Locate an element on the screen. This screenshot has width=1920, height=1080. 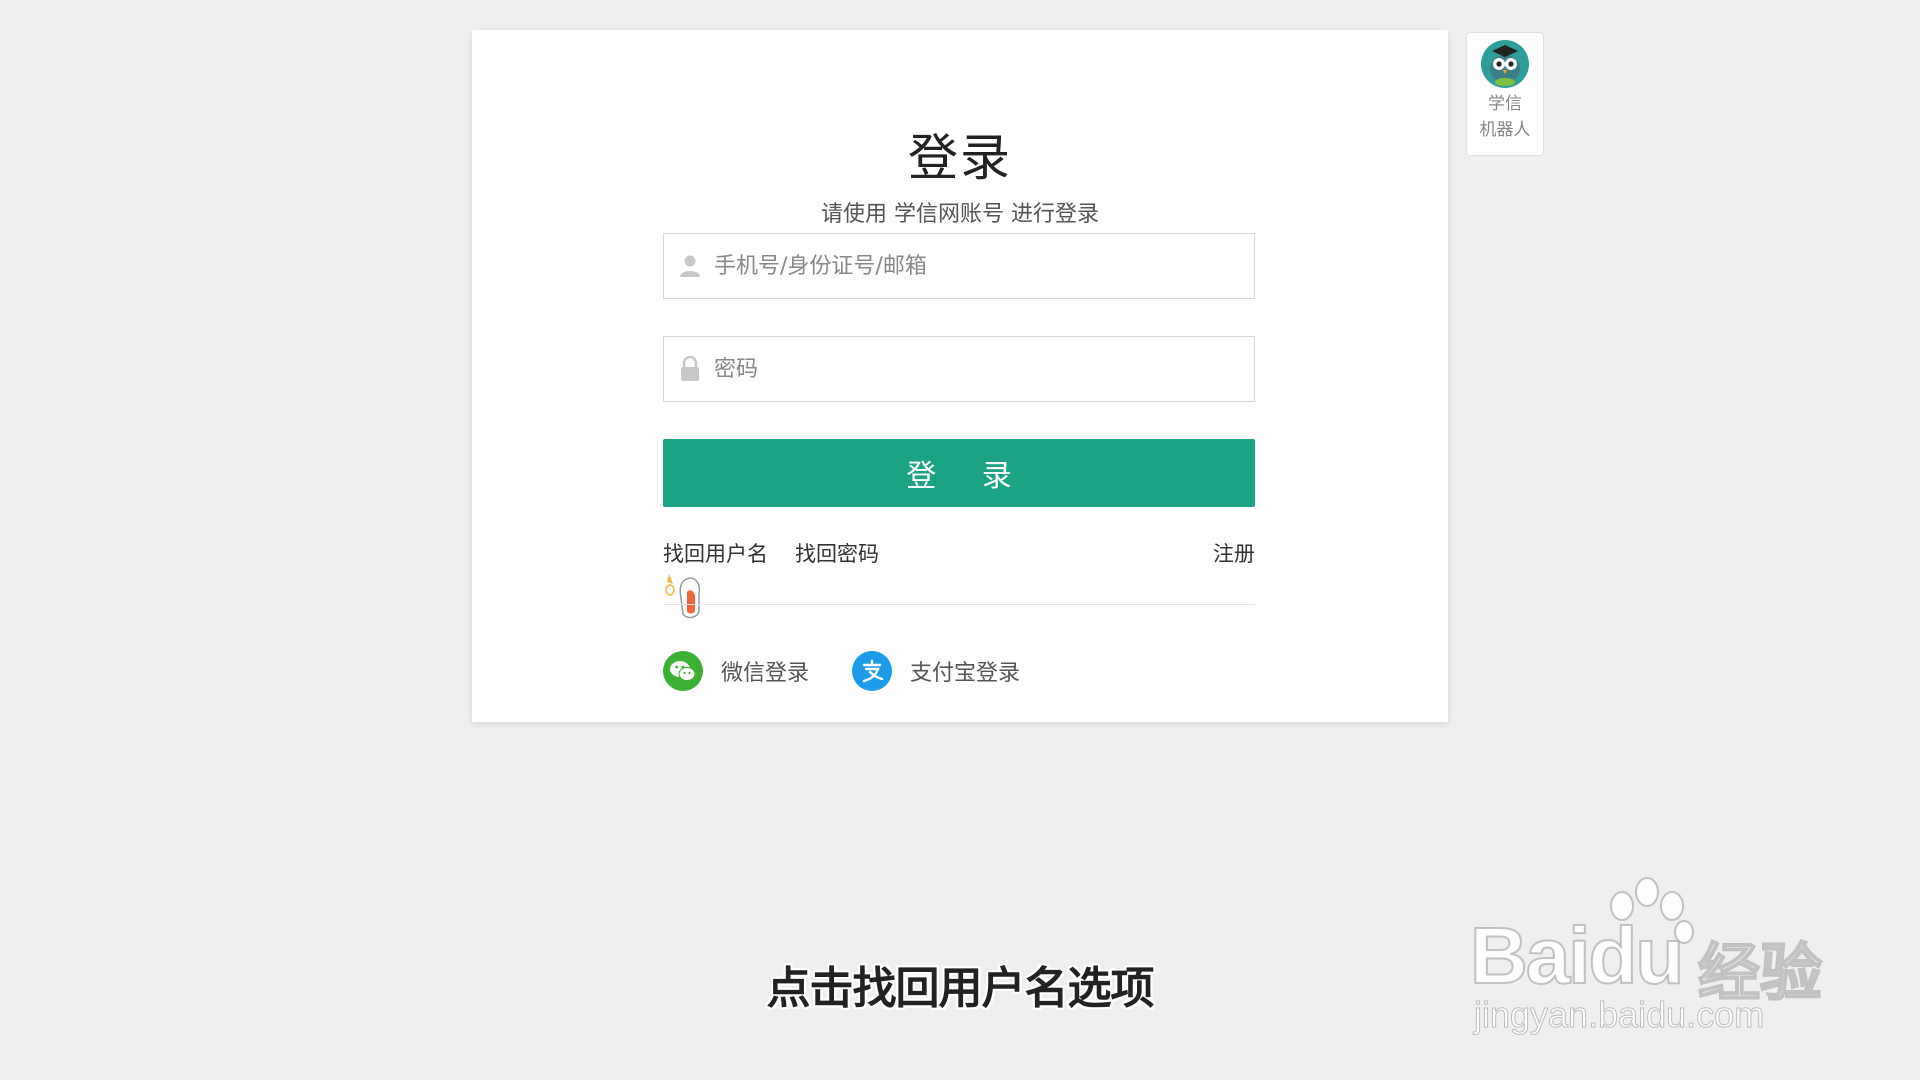
password-input is located at coordinates (983, 369).